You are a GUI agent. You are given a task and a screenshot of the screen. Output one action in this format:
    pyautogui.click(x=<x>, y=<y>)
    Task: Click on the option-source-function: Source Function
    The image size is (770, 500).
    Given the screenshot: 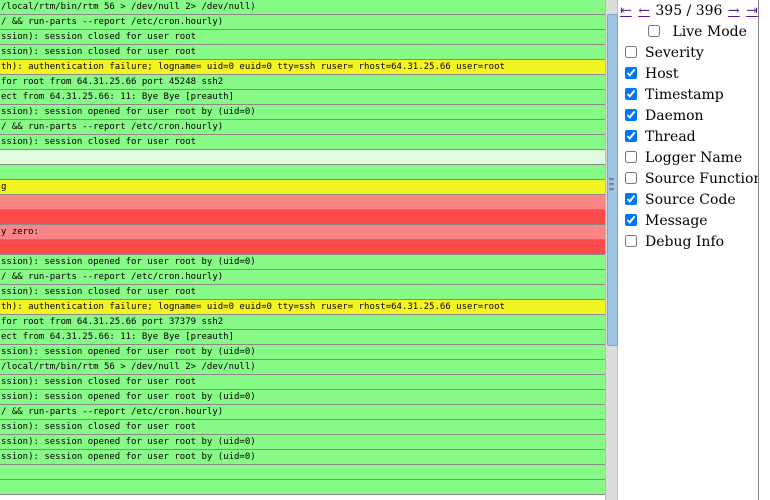 What is the action you would take?
    pyautogui.click(x=690, y=179)
    